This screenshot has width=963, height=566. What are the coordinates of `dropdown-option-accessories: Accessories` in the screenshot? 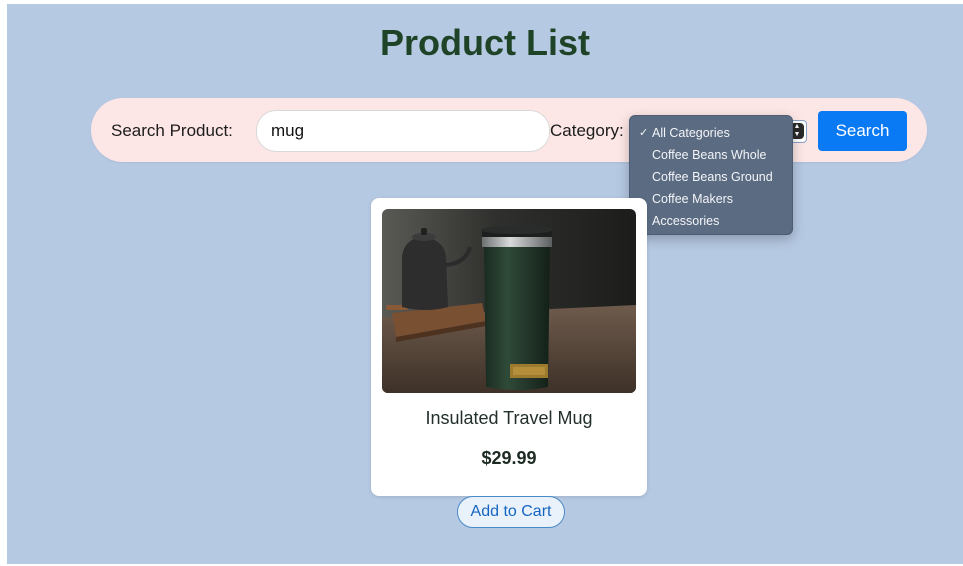 It's located at (711, 221).